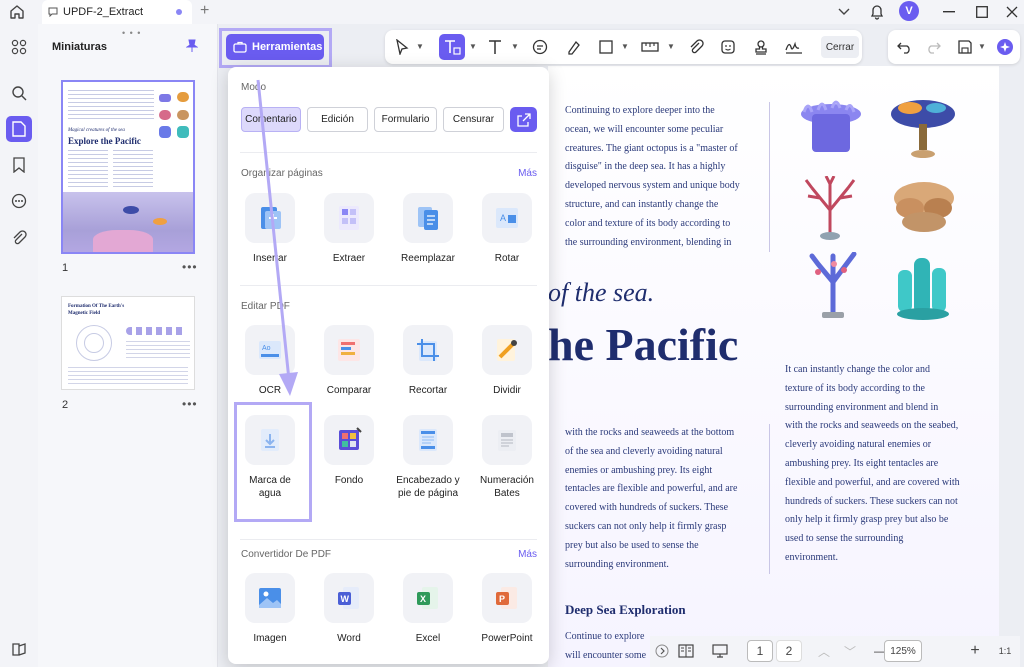  Describe the element at coordinates (190, 404) in the screenshot. I see `page-2-more-icon: •••` at that location.